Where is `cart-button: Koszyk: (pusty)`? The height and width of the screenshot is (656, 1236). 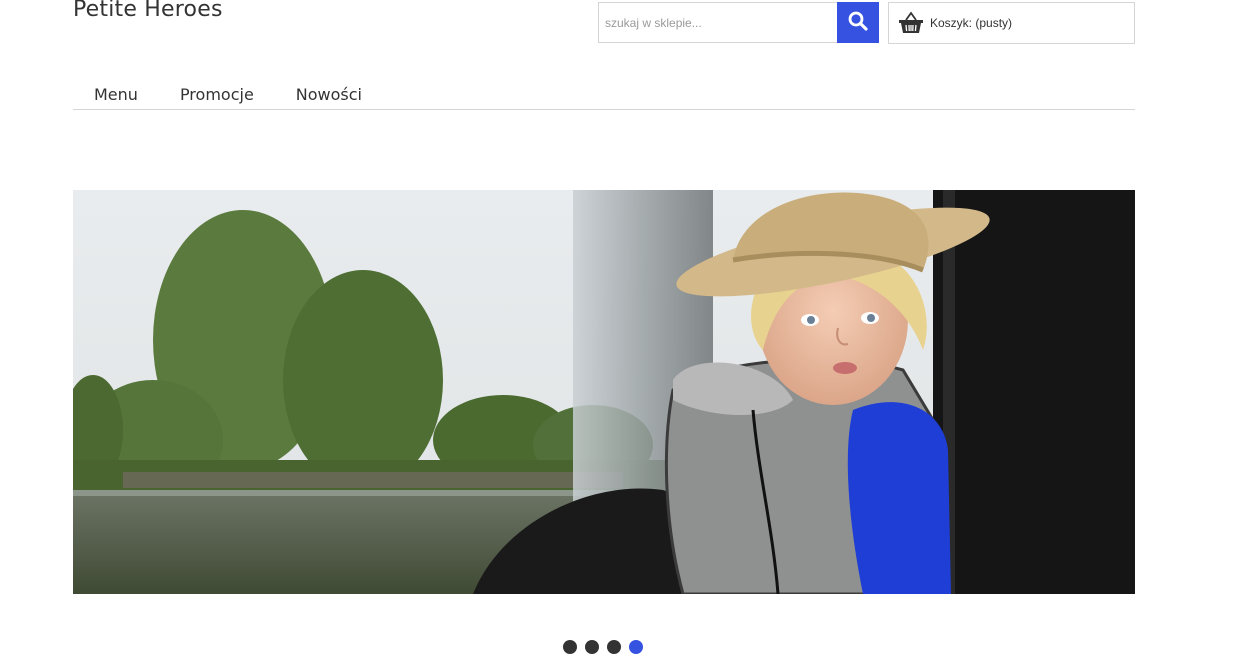 cart-button: Koszyk: (pusty) is located at coordinates (1011, 23).